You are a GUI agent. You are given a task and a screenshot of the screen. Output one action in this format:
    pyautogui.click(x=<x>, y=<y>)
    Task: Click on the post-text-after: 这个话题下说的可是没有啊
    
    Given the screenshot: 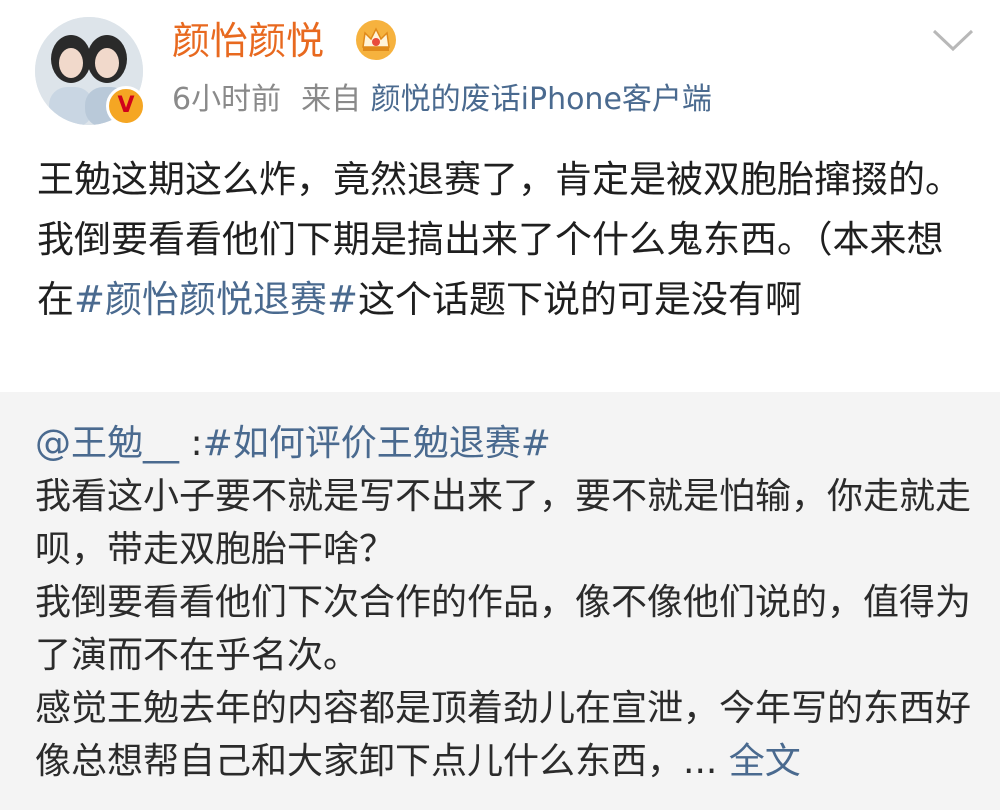 What is the action you would take?
    pyautogui.click(x=580, y=299)
    